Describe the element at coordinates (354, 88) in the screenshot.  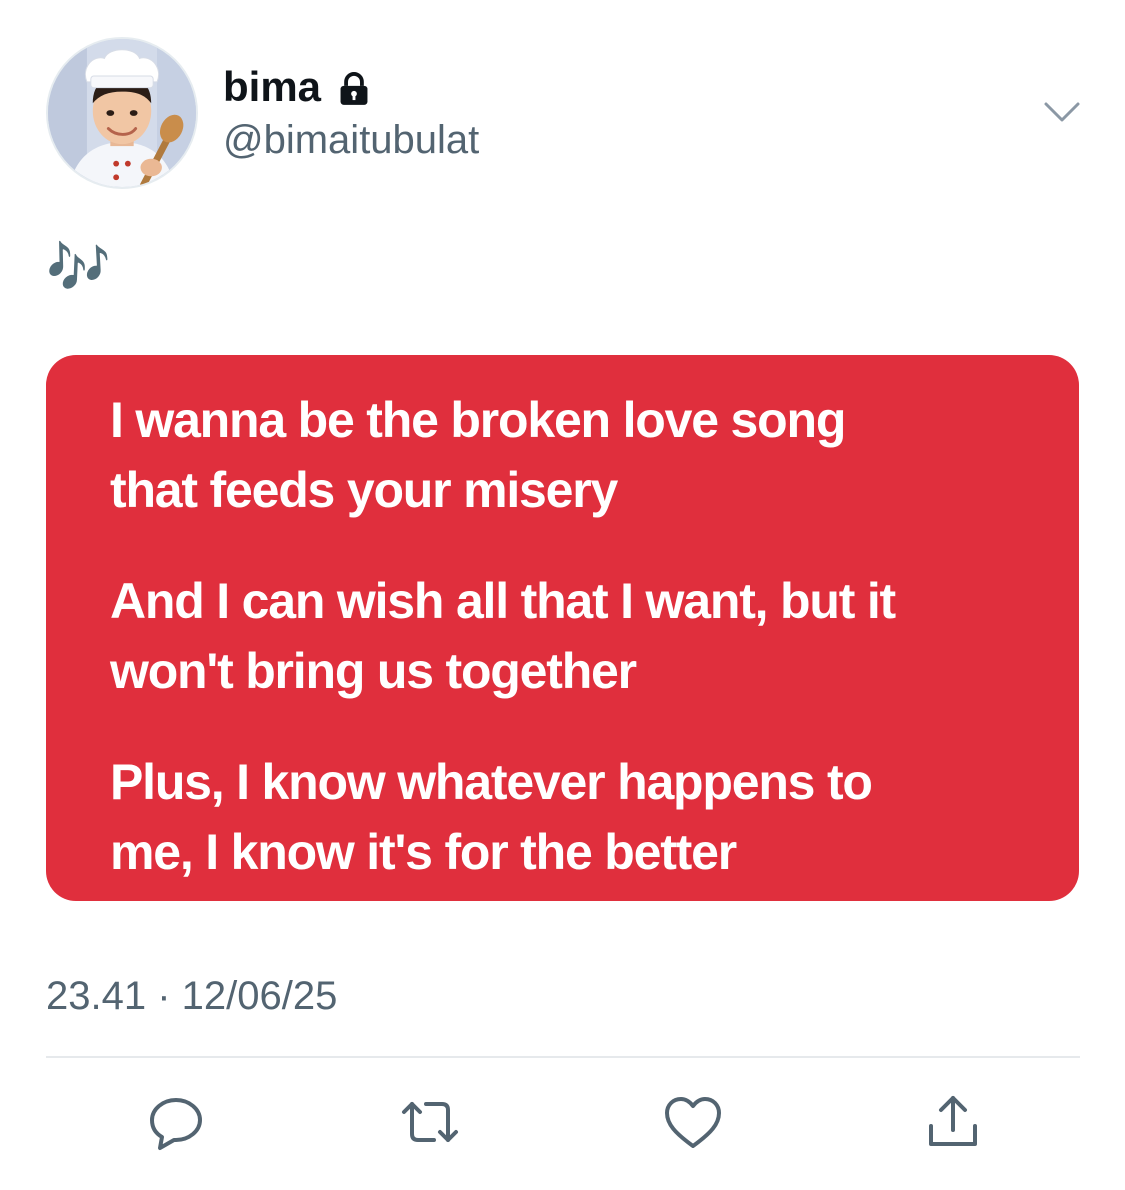
I see `lock-icon` at that location.